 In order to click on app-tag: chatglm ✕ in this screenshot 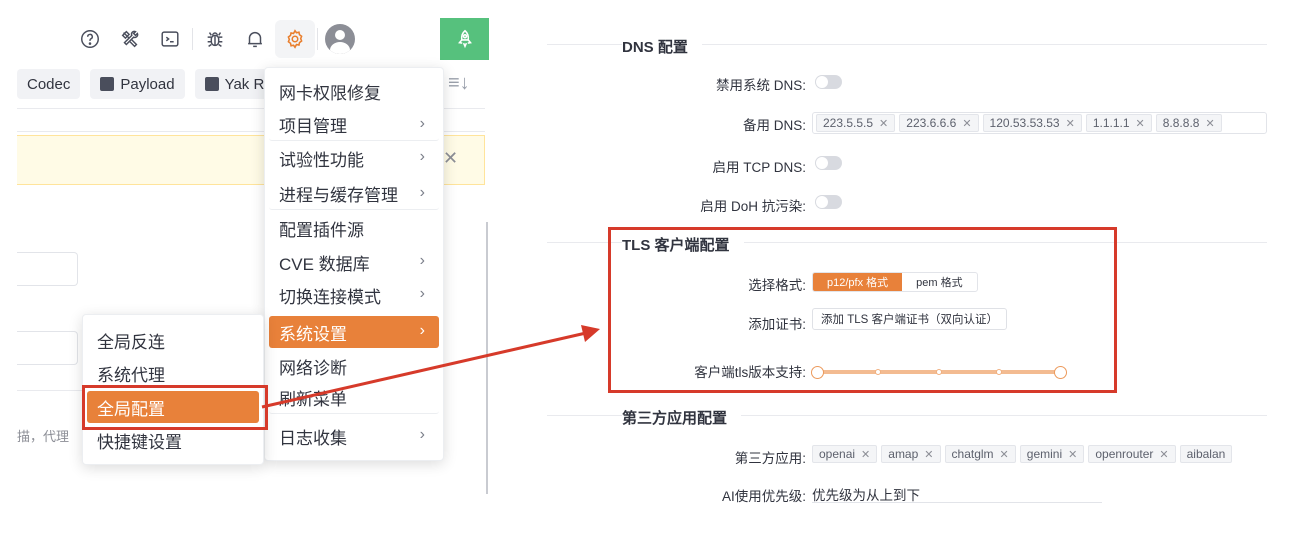, I will do `click(980, 454)`.